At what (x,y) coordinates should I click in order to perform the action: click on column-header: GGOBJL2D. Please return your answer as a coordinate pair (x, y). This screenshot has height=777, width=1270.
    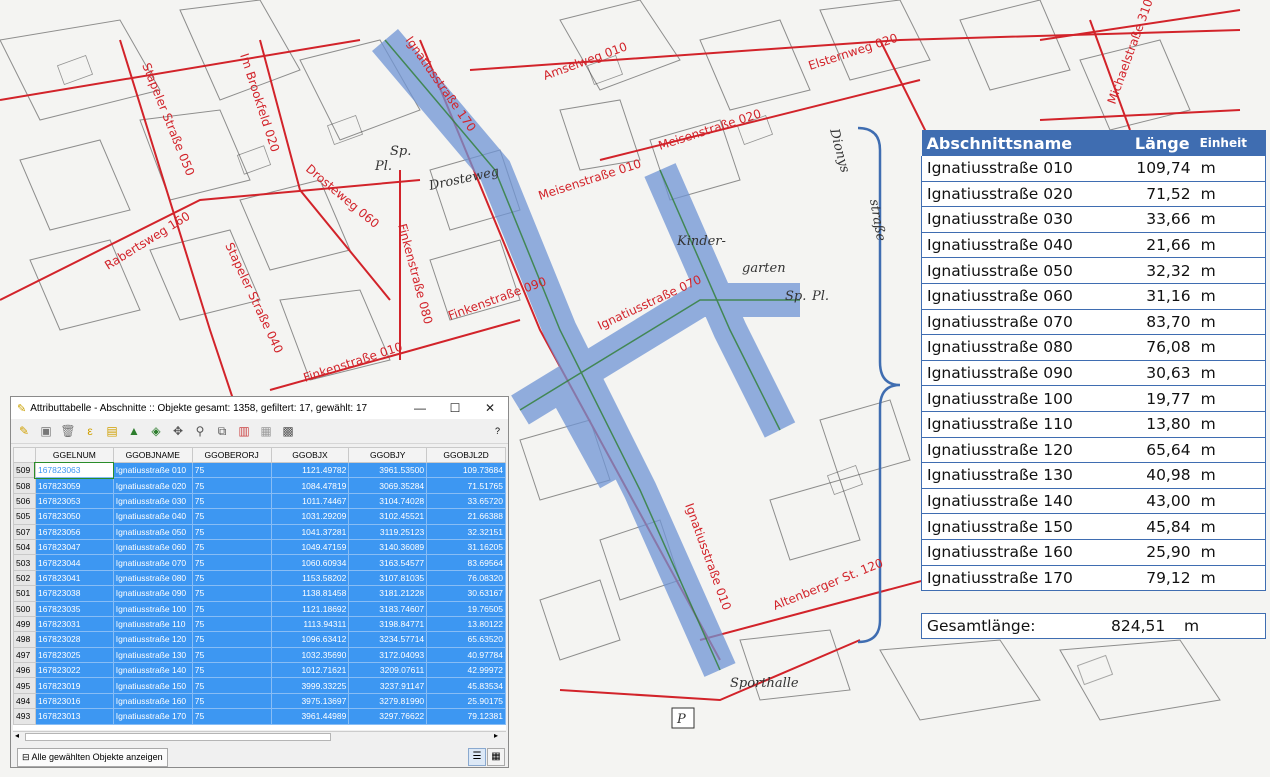
    Looking at the image, I should click on (466, 455).